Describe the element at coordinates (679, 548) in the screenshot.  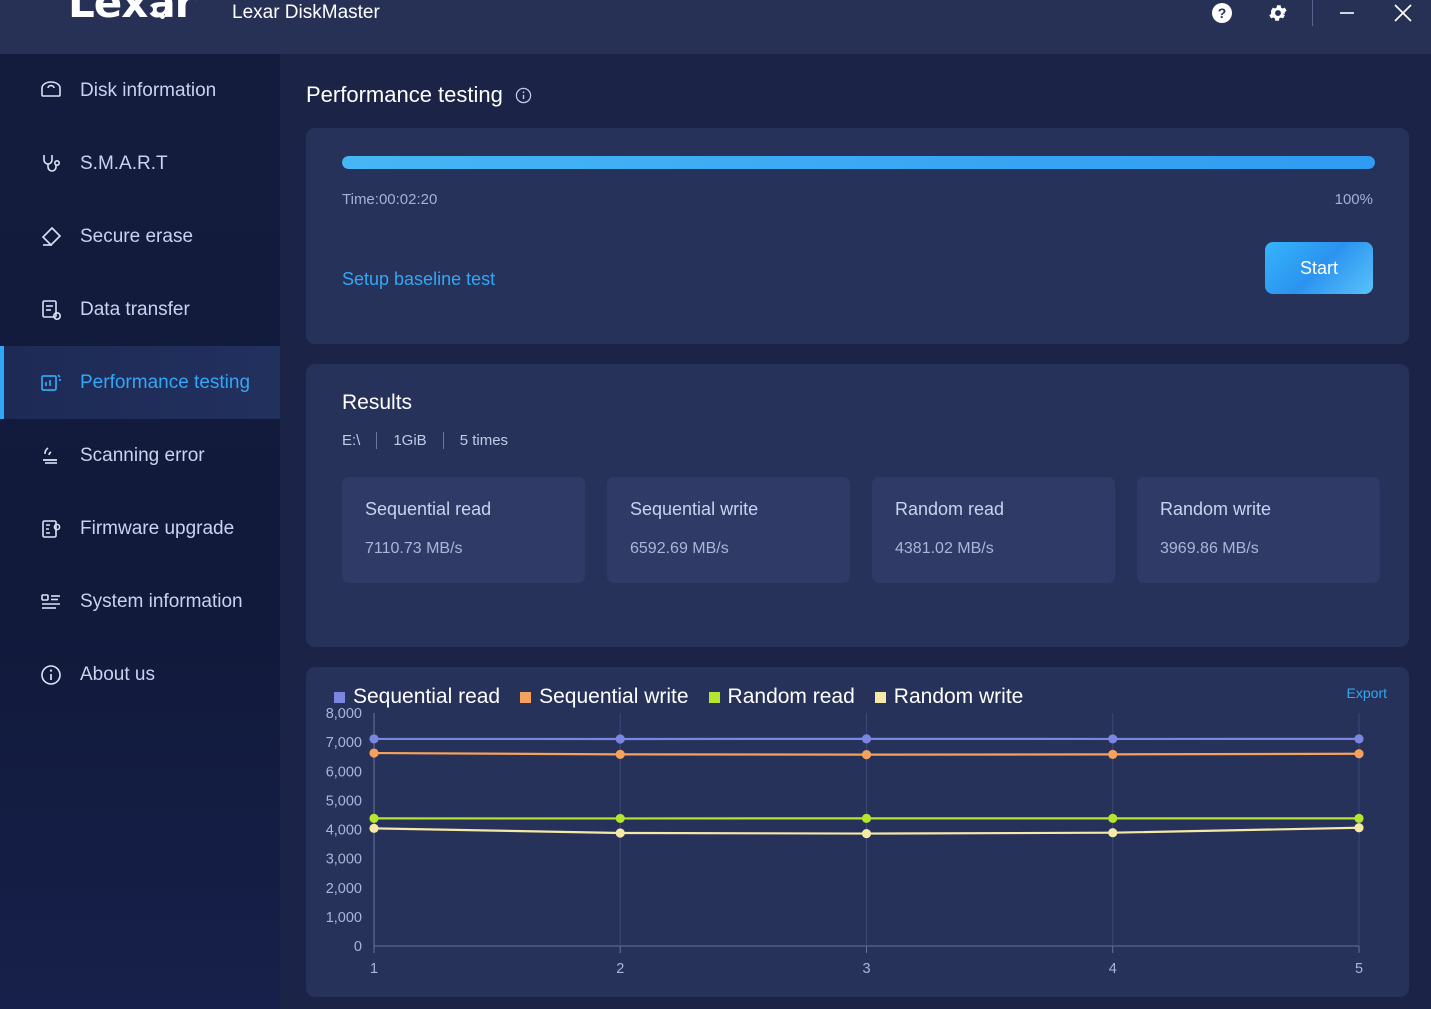
I see `result-card-value: 6592.69 MB/s` at that location.